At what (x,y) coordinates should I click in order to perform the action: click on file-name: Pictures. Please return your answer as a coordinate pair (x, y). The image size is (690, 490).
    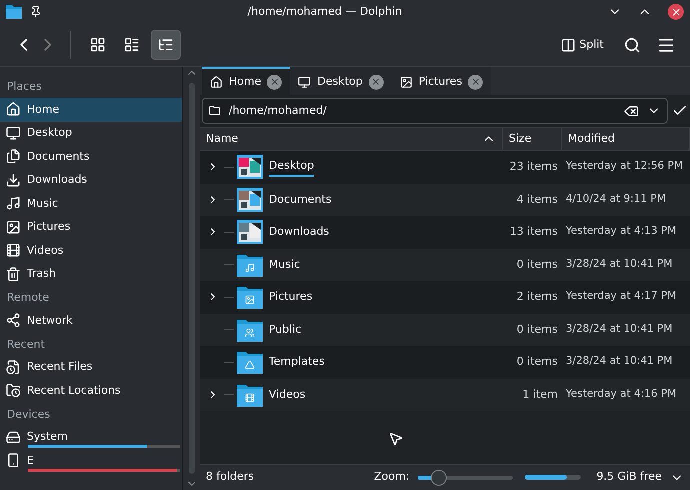
    Looking at the image, I should click on (291, 297).